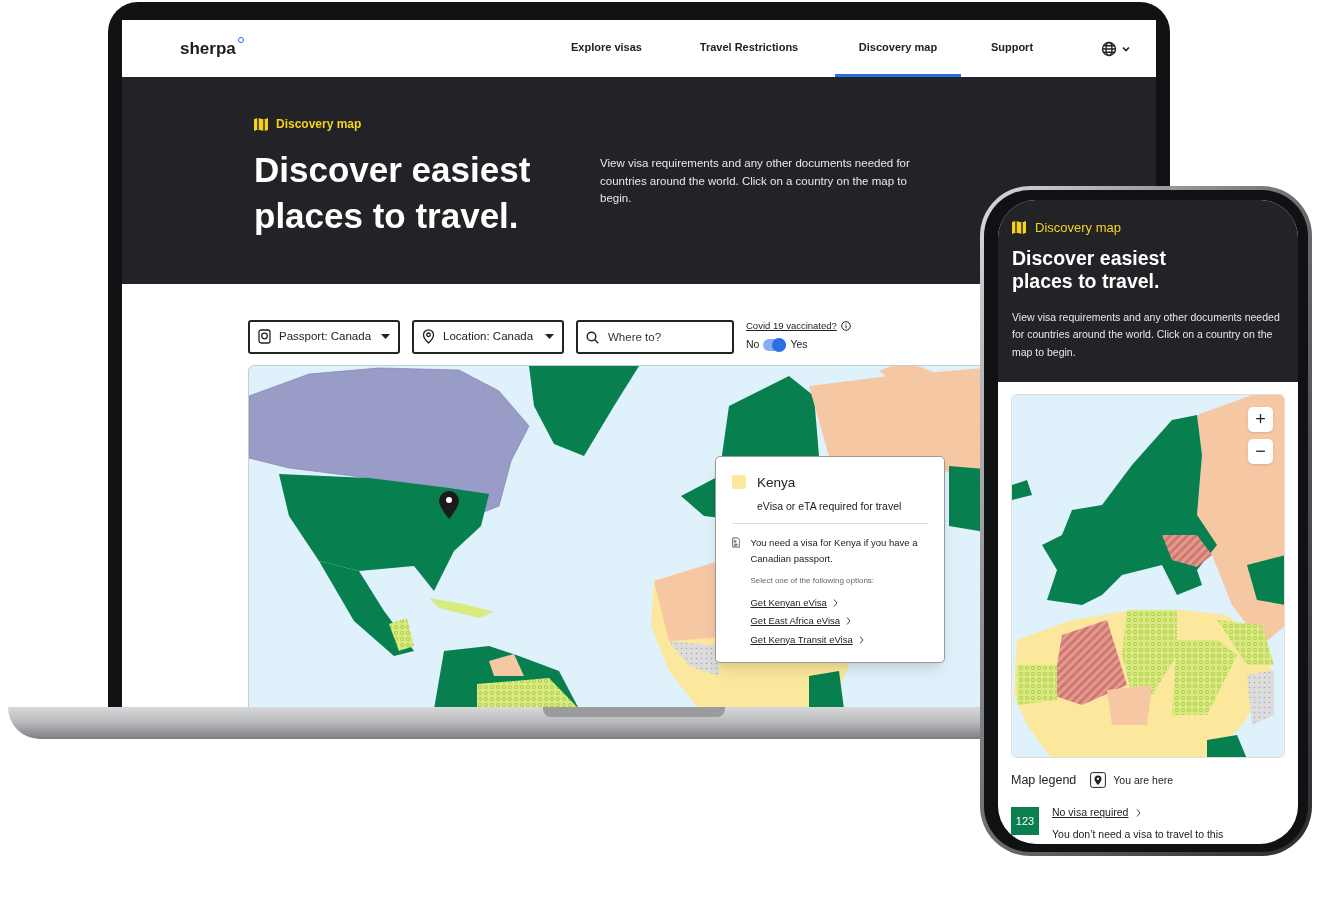 The image size is (1324, 902). What do you see at coordinates (749, 48) in the screenshot?
I see `nav-tab: Travel Restrictions` at bounding box center [749, 48].